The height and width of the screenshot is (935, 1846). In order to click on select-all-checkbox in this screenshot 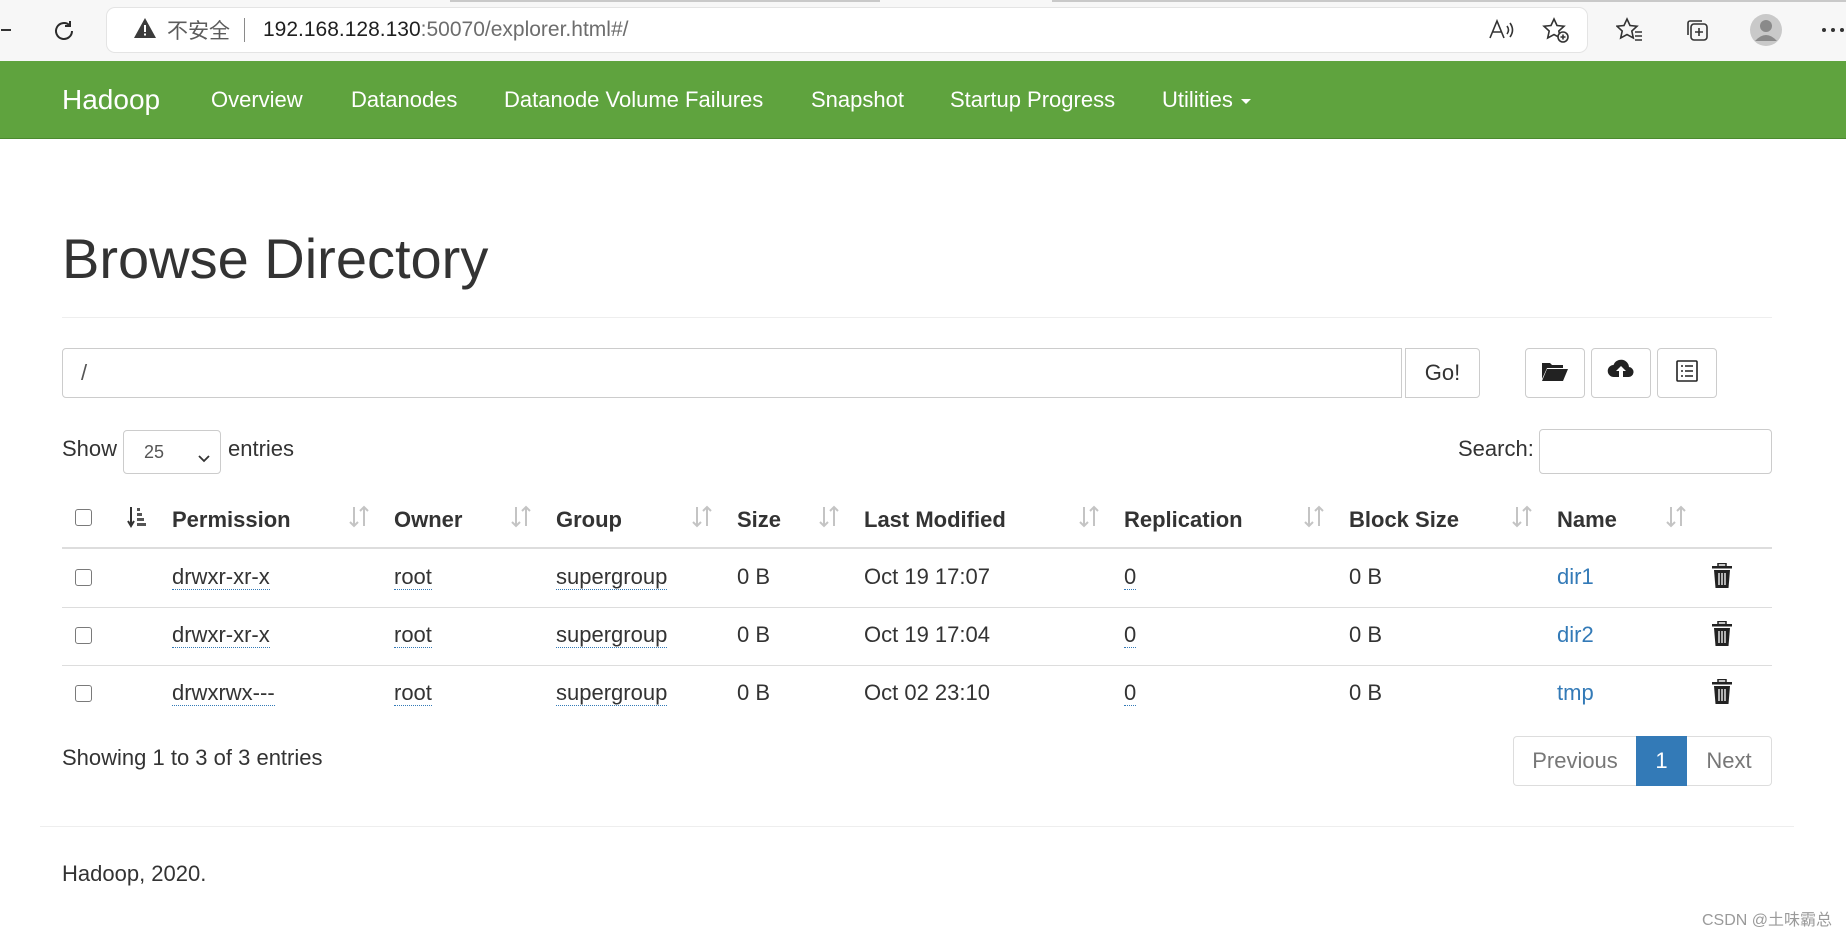, I will do `click(83, 517)`.